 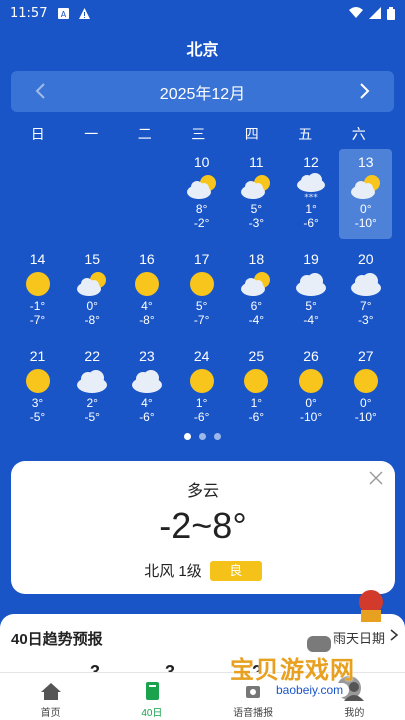 What do you see at coordinates (256, 162) in the screenshot?
I see `day-number: 11` at bounding box center [256, 162].